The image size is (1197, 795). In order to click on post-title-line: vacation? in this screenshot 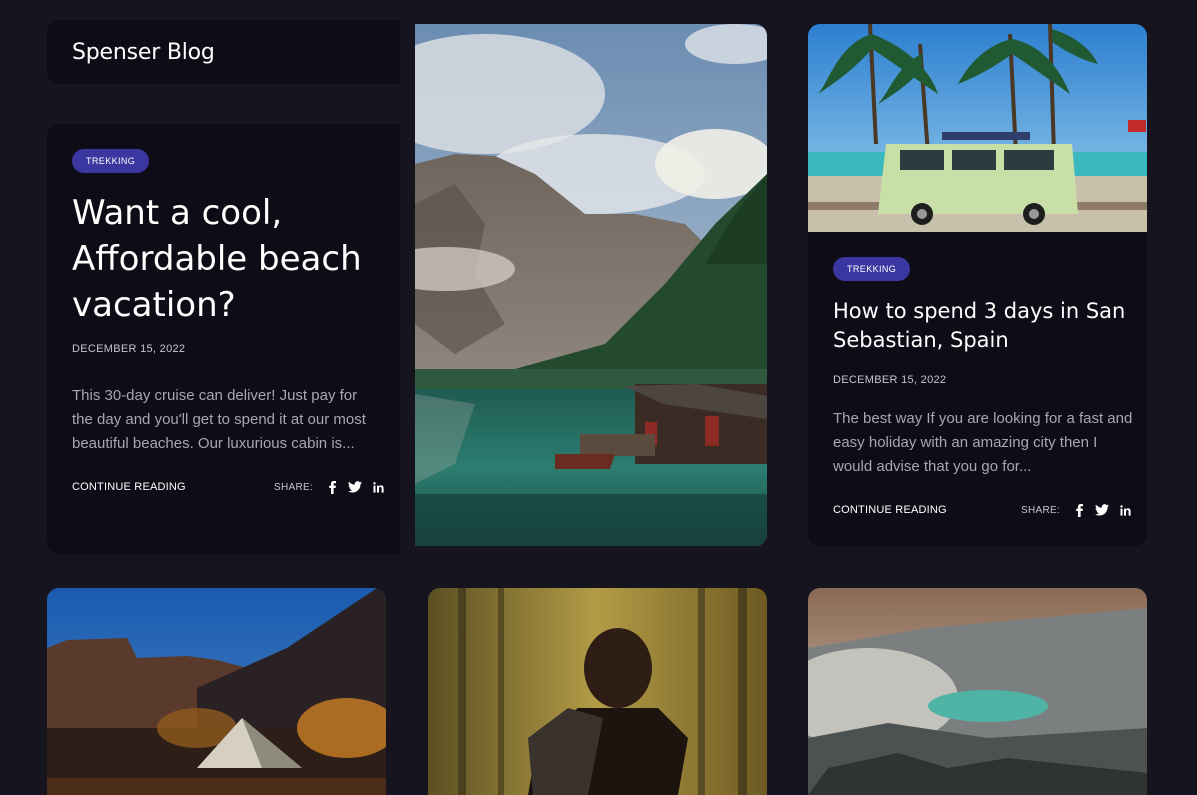, I will do `click(154, 305)`.